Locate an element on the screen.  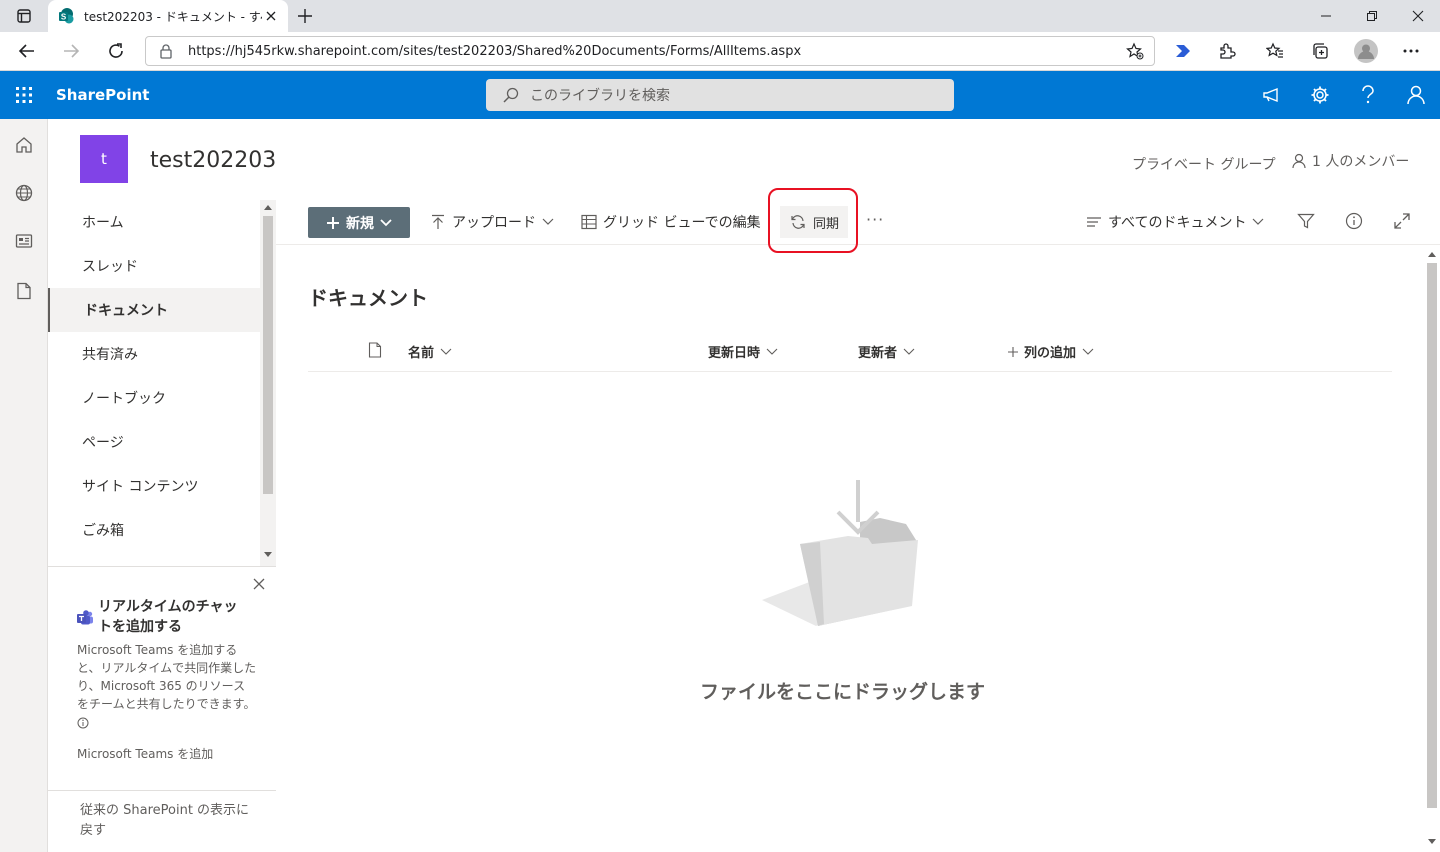
column-label: 列の追加 is located at coordinates (1050, 353).